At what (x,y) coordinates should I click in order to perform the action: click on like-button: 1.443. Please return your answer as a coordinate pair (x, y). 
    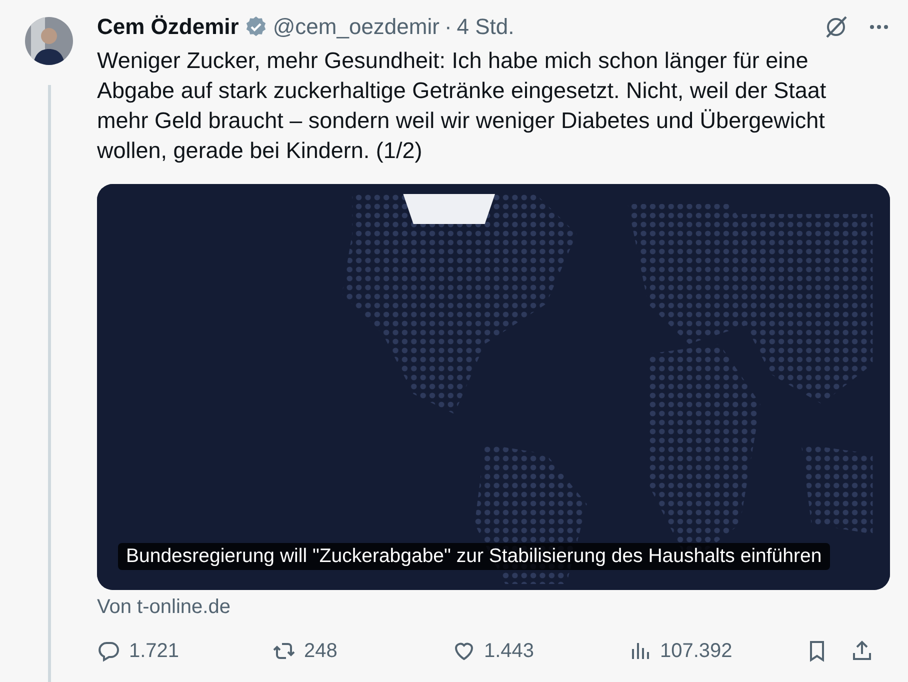
    Looking at the image, I should click on (540, 651).